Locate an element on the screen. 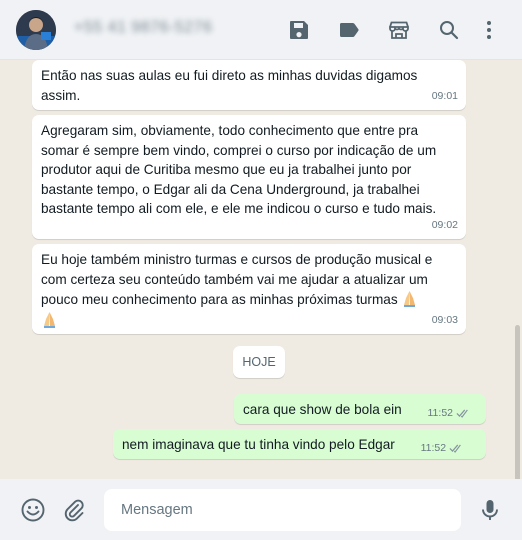 The width and height of the screenshot is (522, 540). contact-avatar is located at coordinates (36, 30).